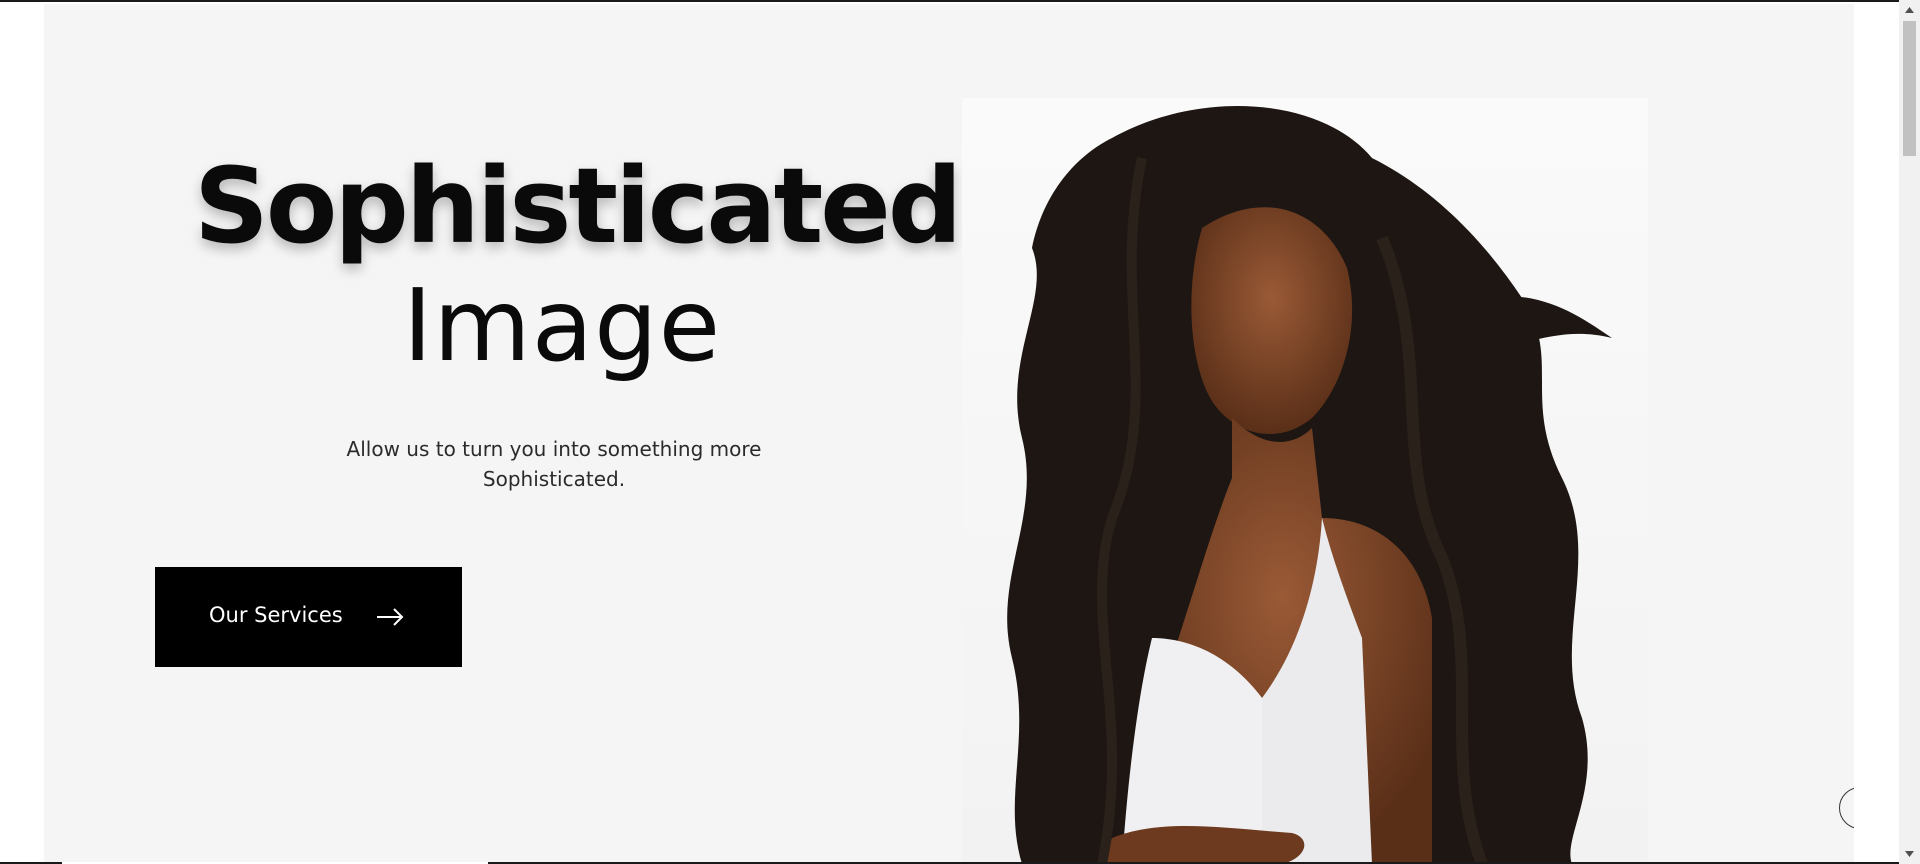 The height and width of the screenshot is (864, 1920). I want to click on scroll-to-top-button, so click(1846, 808).